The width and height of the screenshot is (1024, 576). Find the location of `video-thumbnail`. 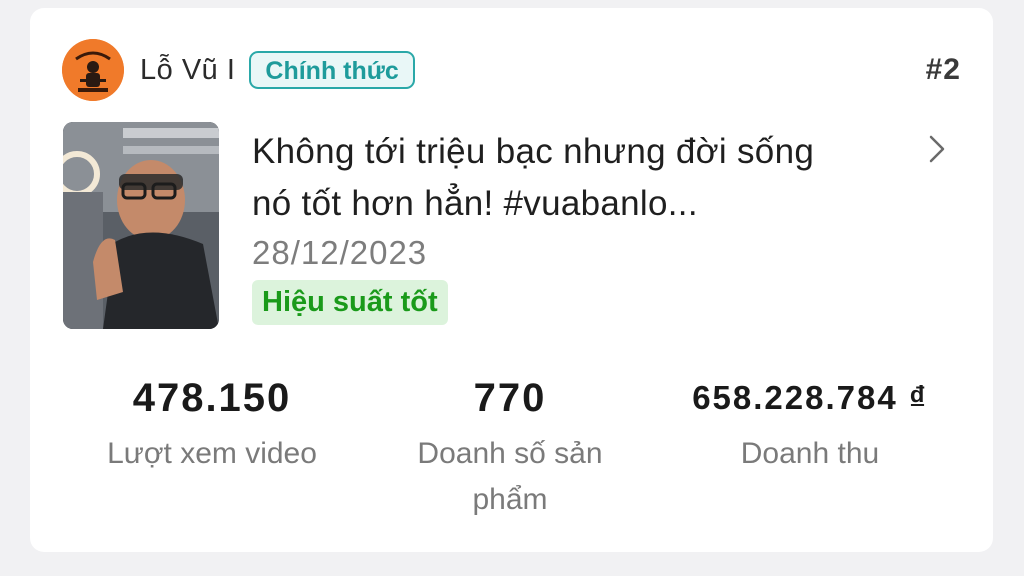

video-thumbnail is located at coordinates (141, 225).